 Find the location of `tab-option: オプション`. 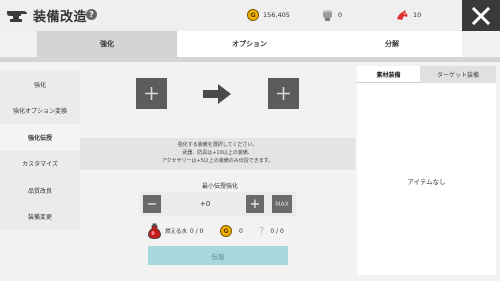

tab-option: オプション is located at coordinates (249, 44).